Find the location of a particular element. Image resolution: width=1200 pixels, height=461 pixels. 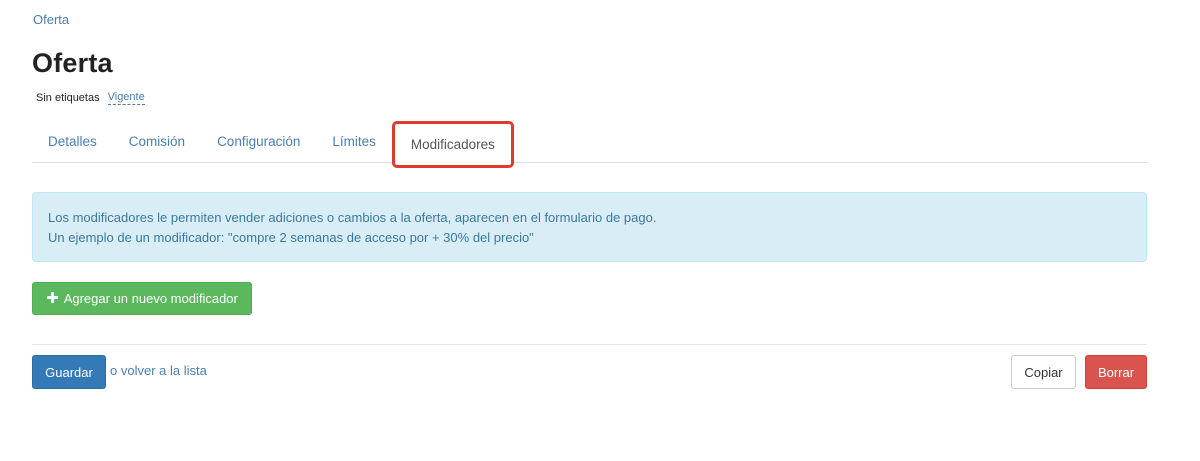

copy-button: Copiar is located at coordinates (1043, 372).